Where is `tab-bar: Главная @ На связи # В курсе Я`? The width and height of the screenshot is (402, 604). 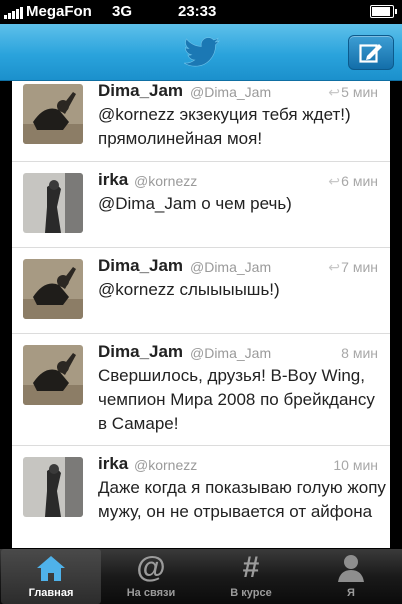 tab-bar: Главная @ На связи # В курсе Я is located at coordinates (201, 576).